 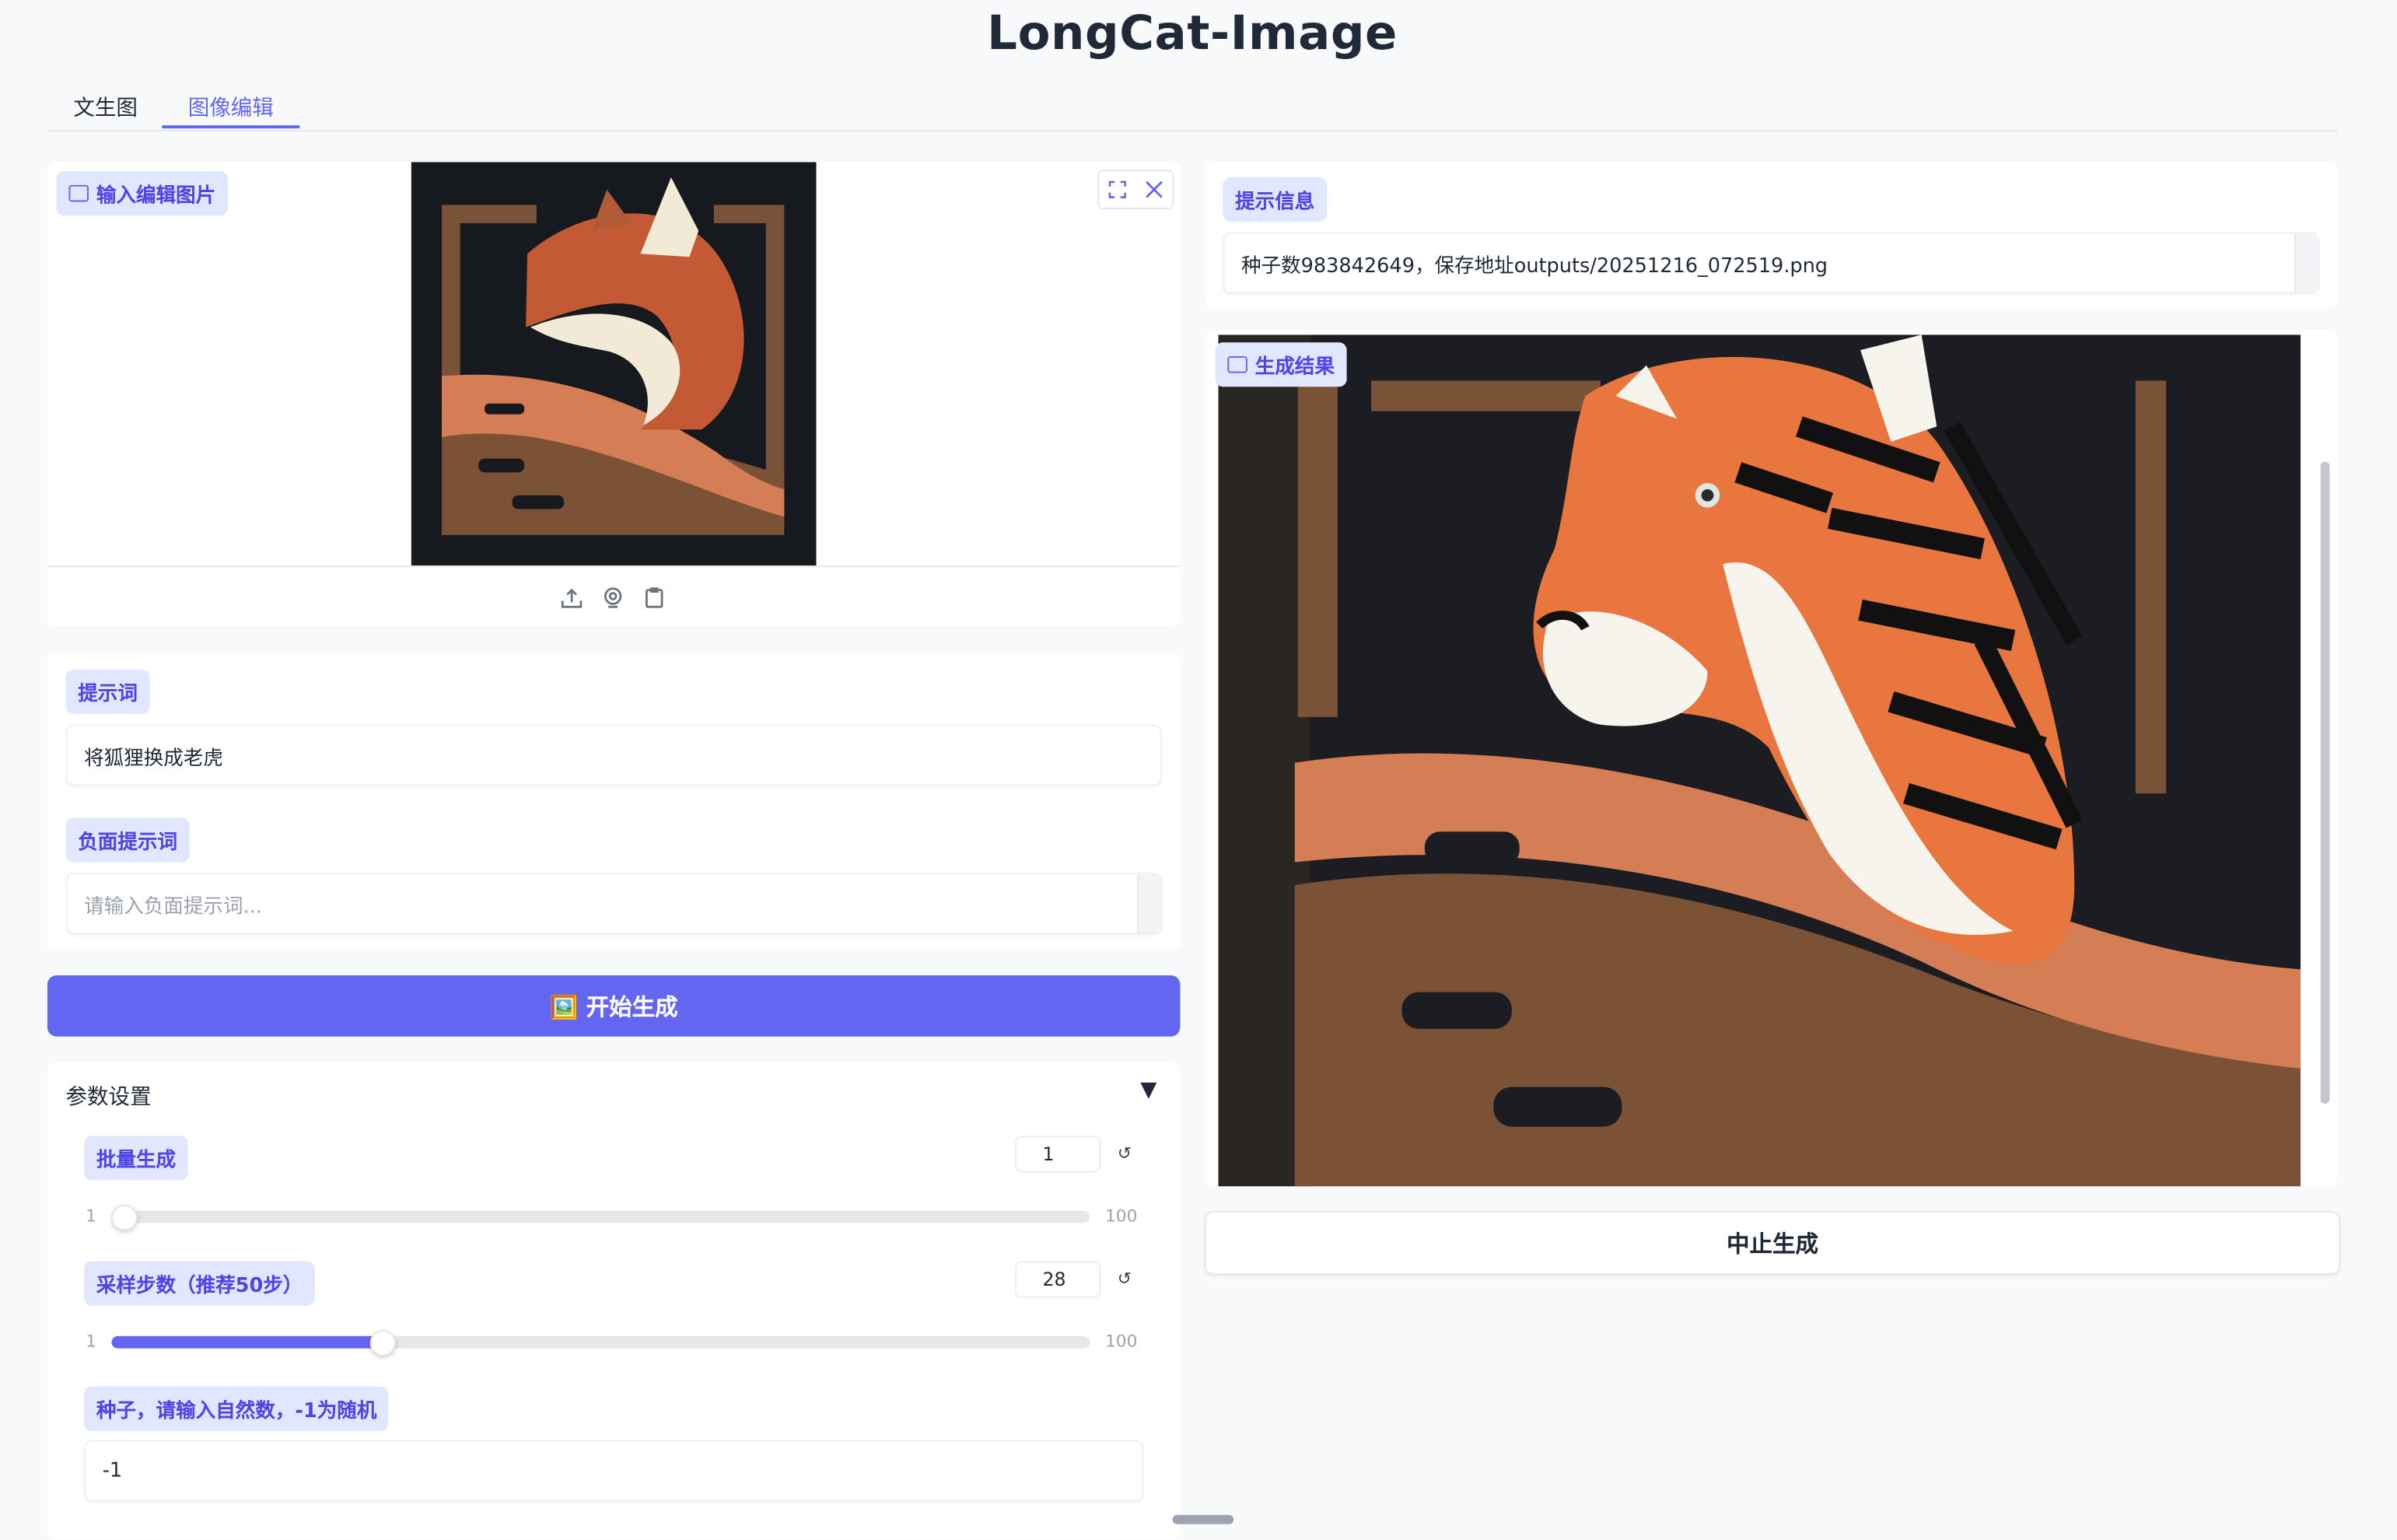 I want to click on result-label: 生成结果, so click(x=1281, y=364).